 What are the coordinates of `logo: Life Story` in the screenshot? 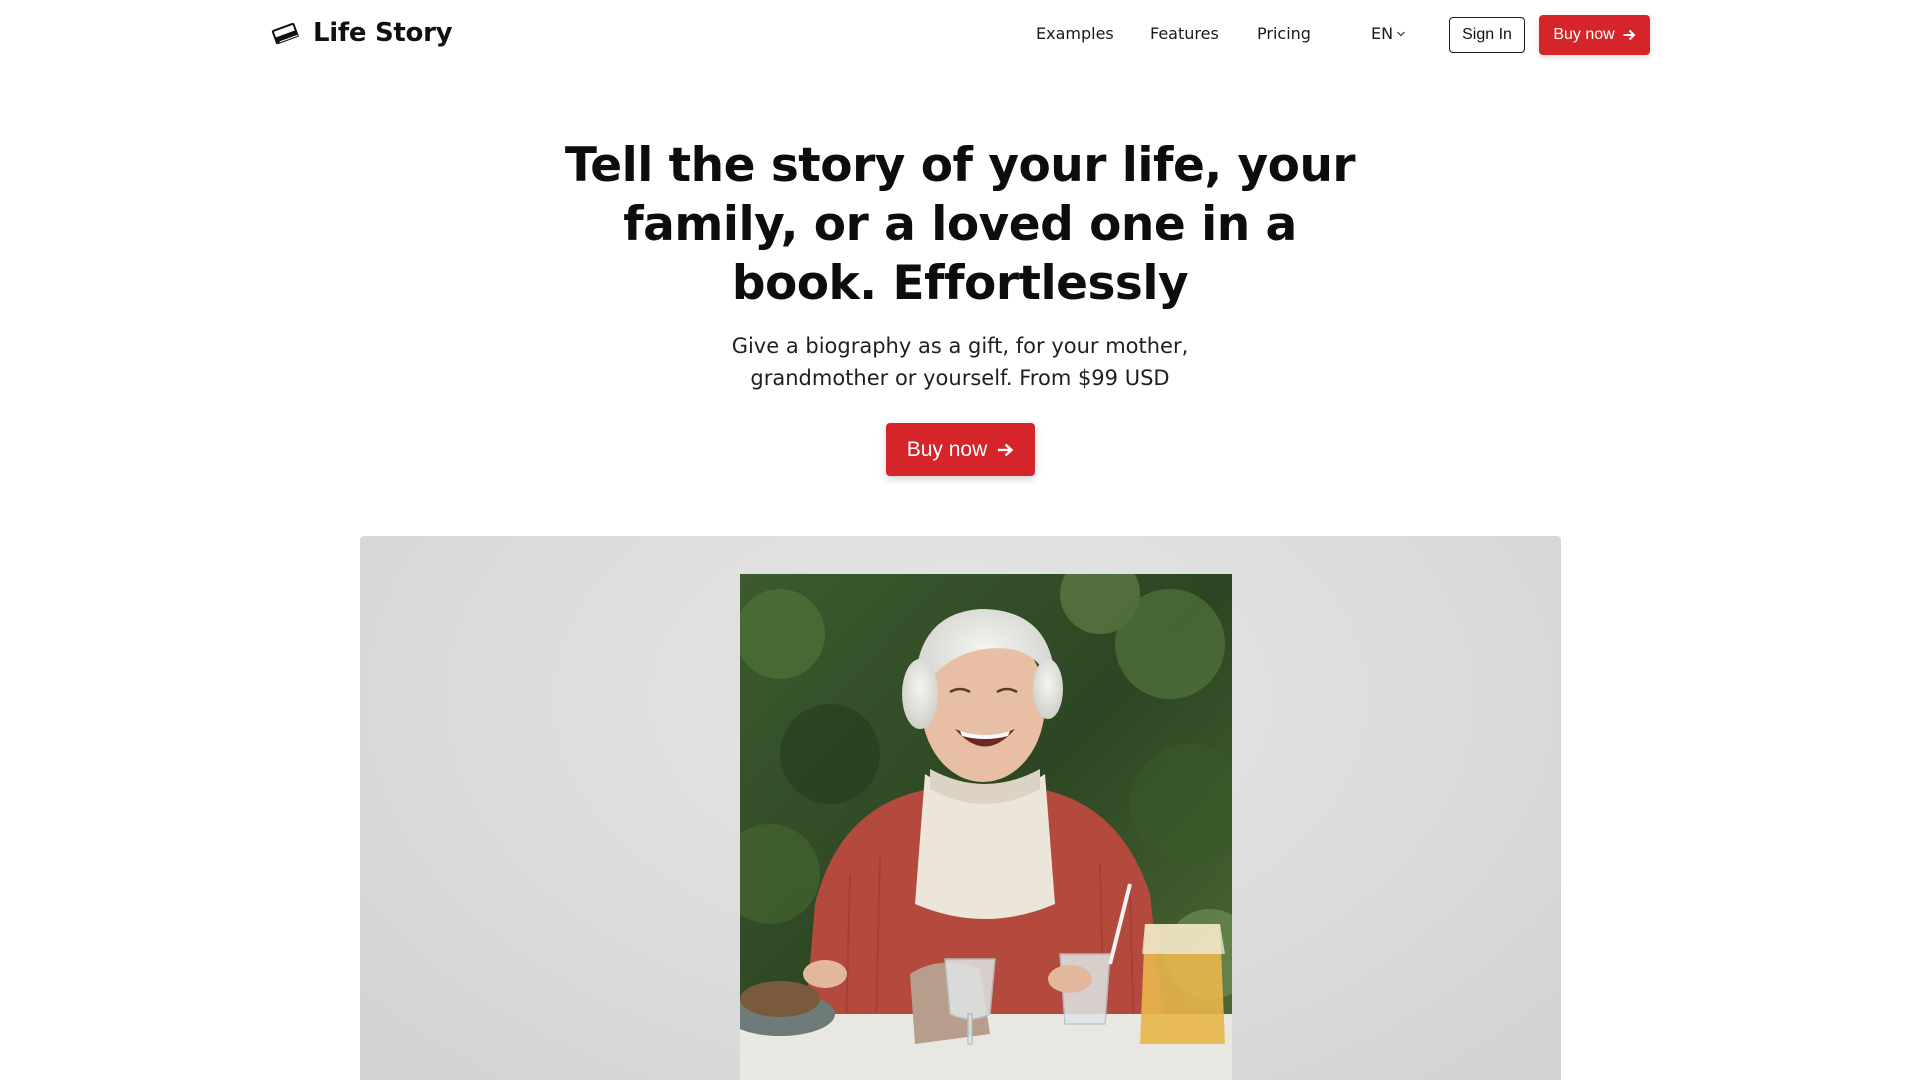 It's located at (361, 33).